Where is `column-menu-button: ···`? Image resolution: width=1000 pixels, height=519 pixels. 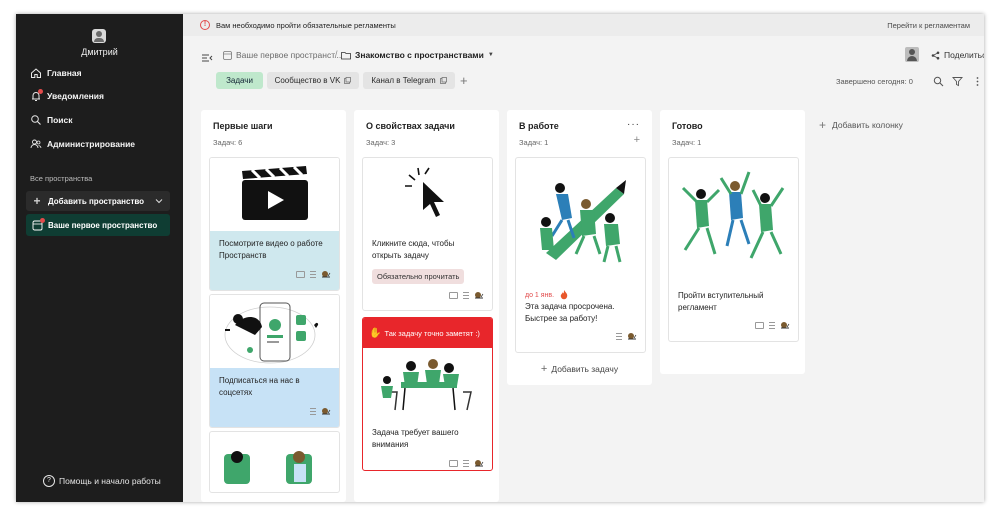
column-menu-button: ··· is located at coordinates (633, 124).